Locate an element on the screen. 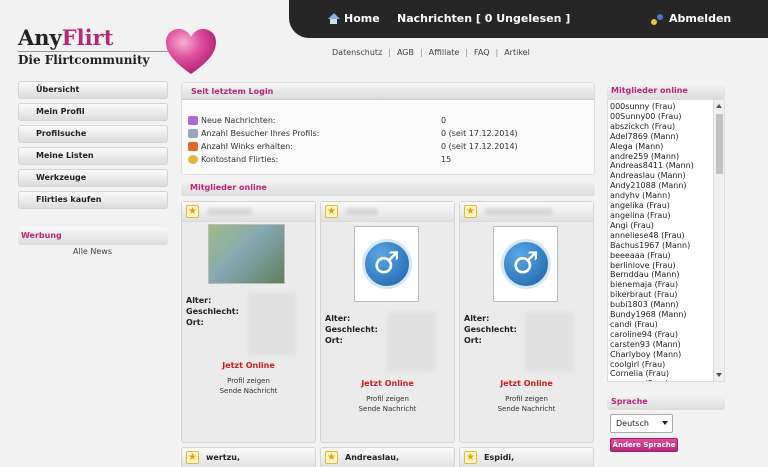 This screenshot has height=467, width=768. member-list-item: angelina (Frau) is located at coordinates (652, 216).